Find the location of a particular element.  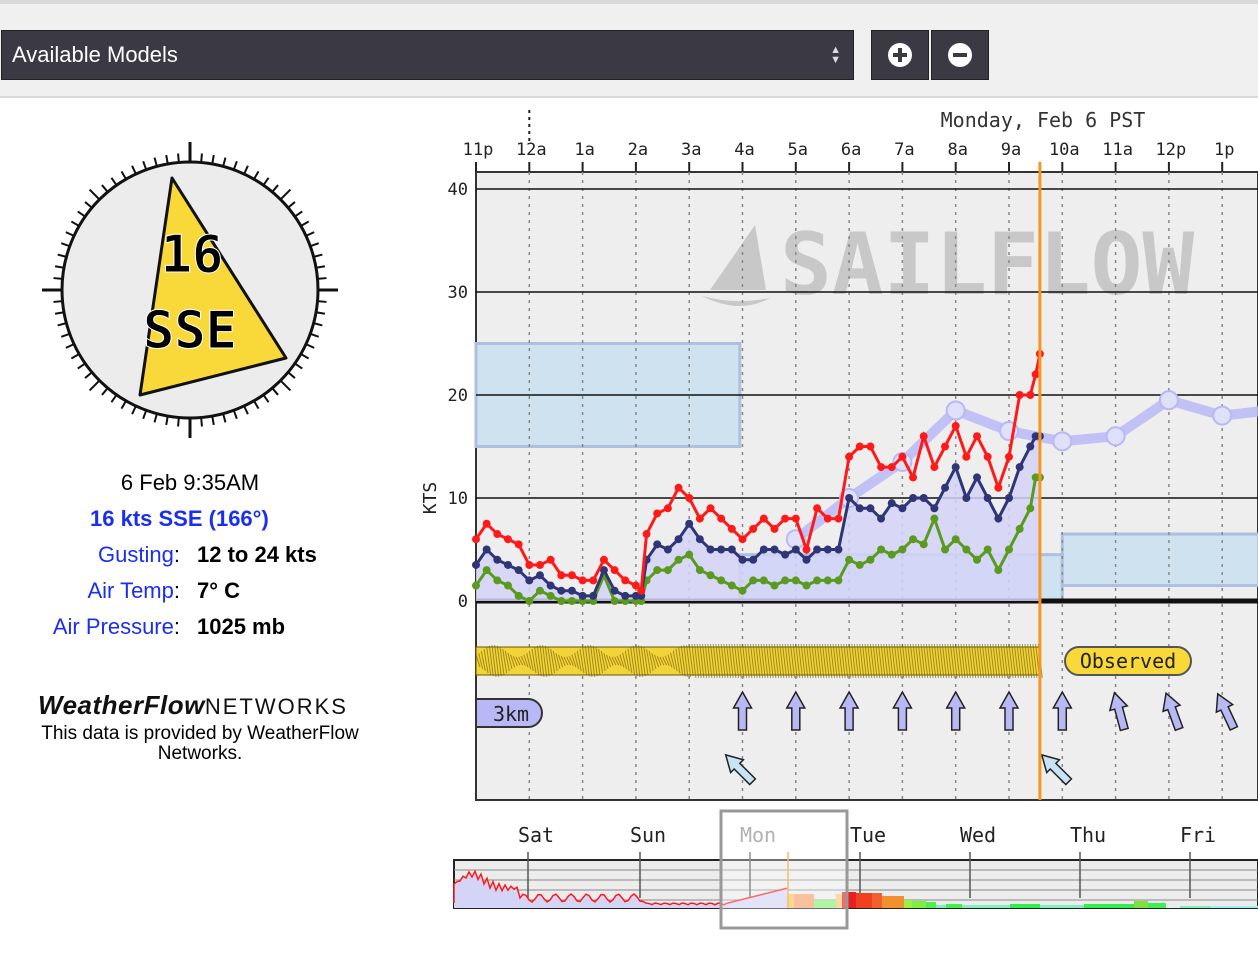

x-tick-label: 11p is located at coordinates (478, 150).